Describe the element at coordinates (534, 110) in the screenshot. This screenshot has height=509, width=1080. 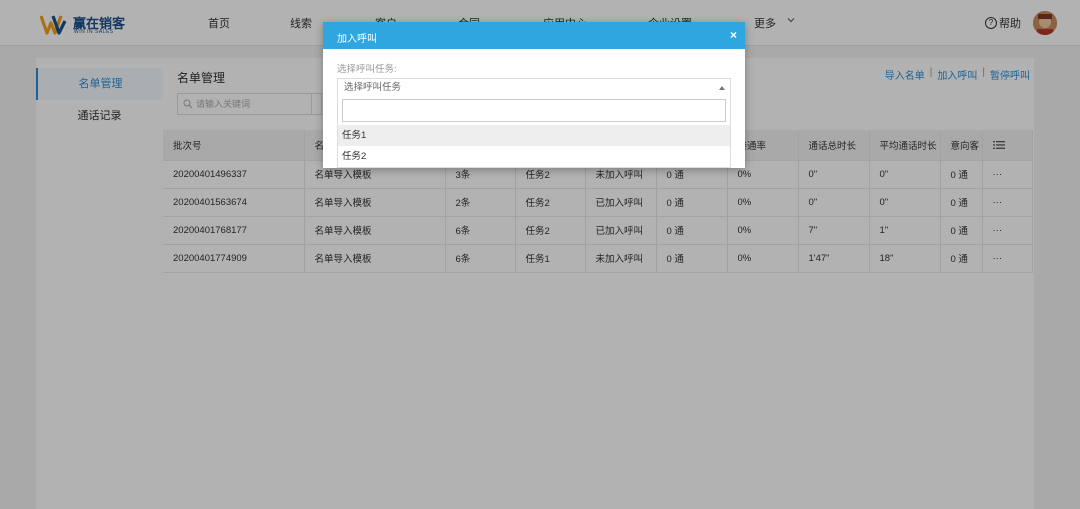
I see `dropdown-search-input` at that location.